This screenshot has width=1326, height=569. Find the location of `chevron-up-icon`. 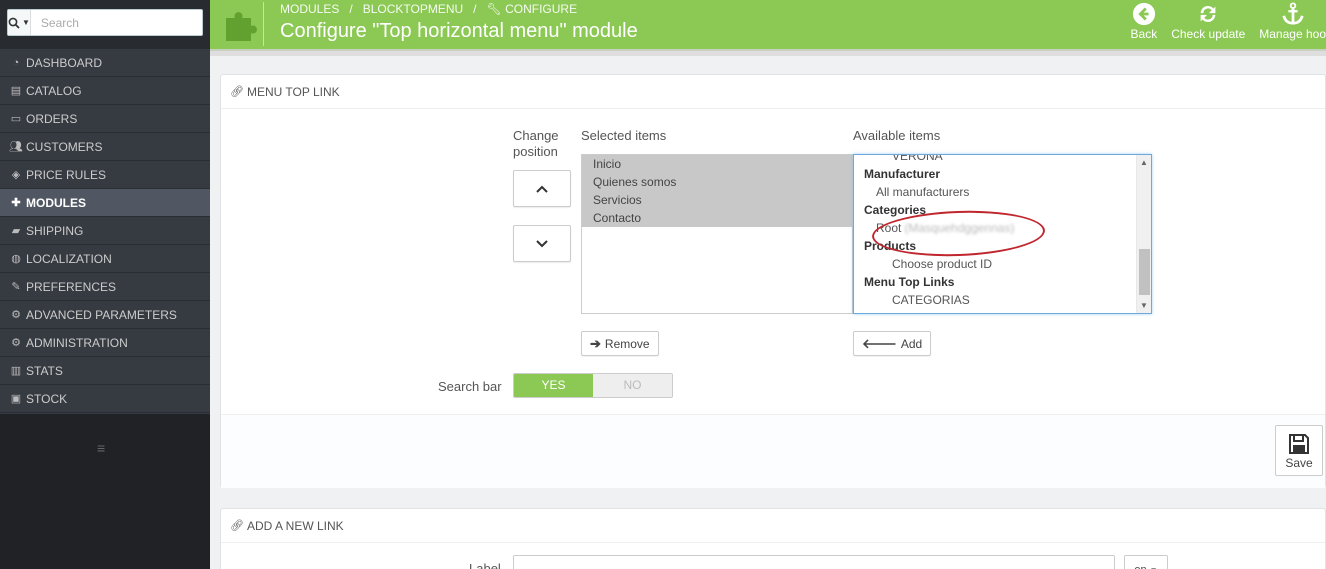

chevron-up-icon is located at coordinates (542, 189).